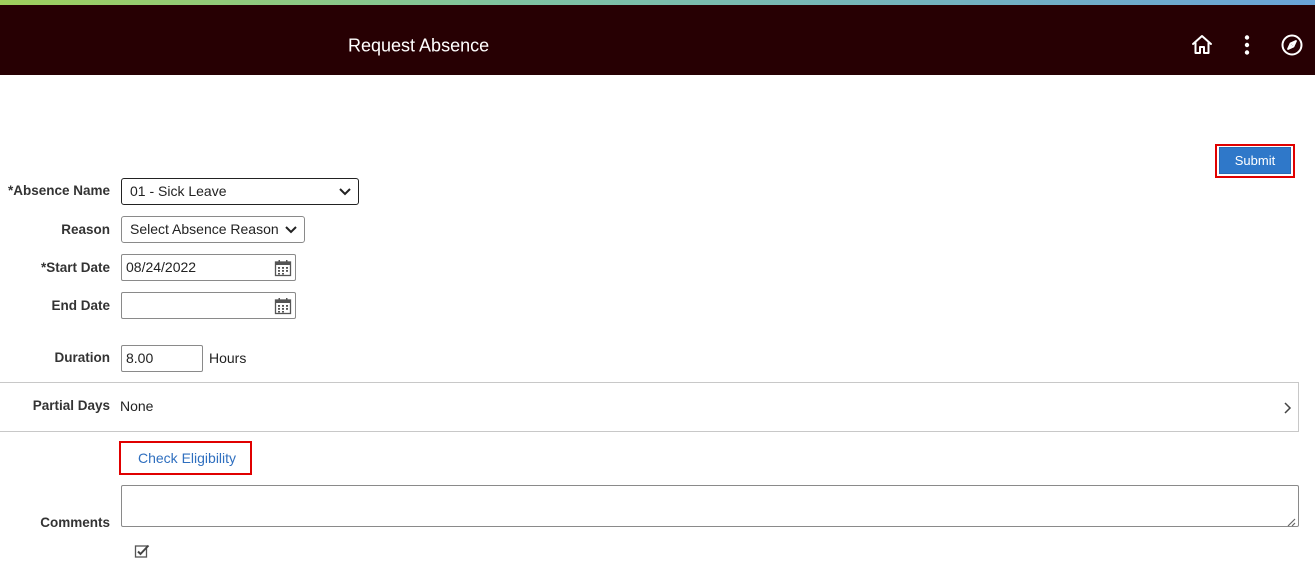  What do you see at coordinates (1247, 45) in the screenshot?
I see `actions-menu-icon` at bounding box center [1247, 45].